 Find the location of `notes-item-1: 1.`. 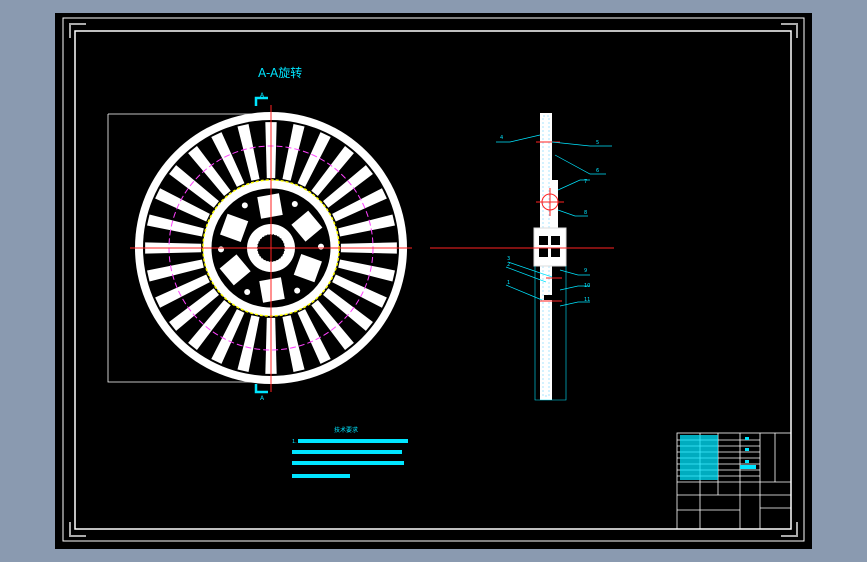

notes-item-1: 1. is located at coordinates (294, 442).